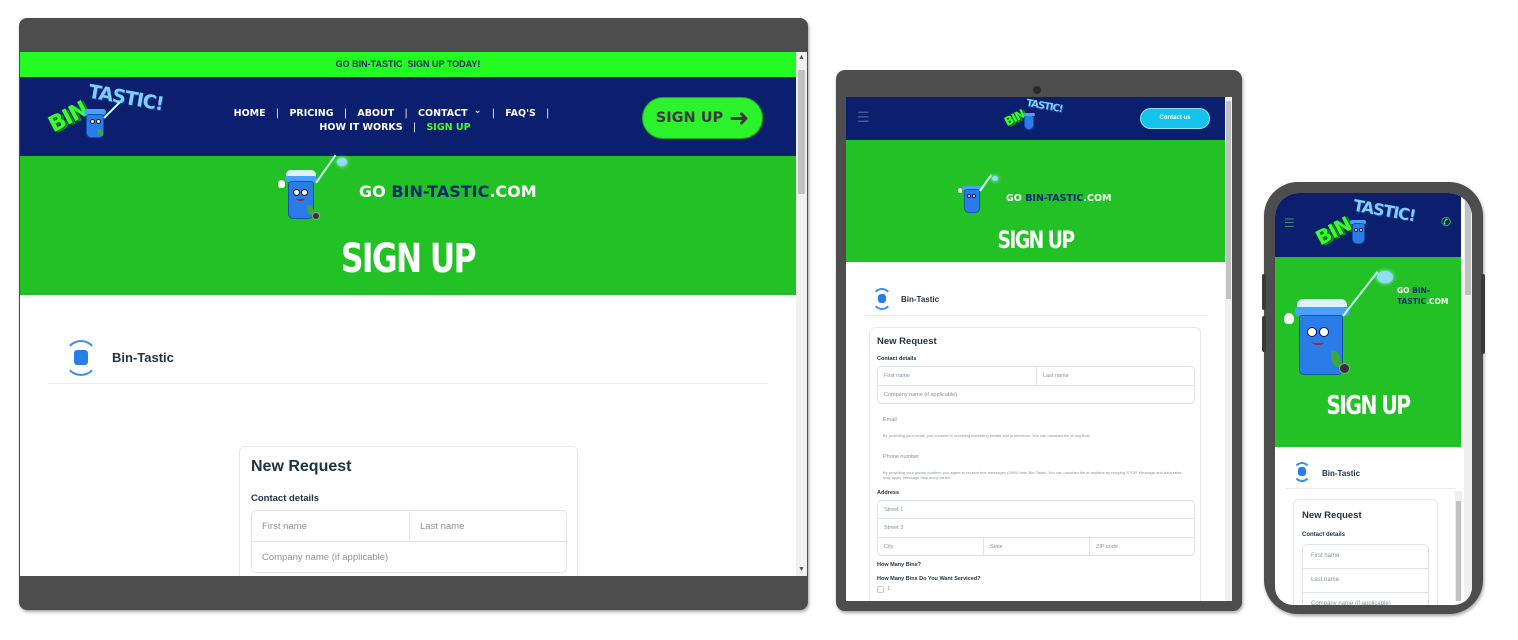 This screenshot has width=1518, height=640. Describe the element at coordinates (702, 118) in the screenshot. I see `sign-up-cta-button: SIGN UP ➜` at that location.